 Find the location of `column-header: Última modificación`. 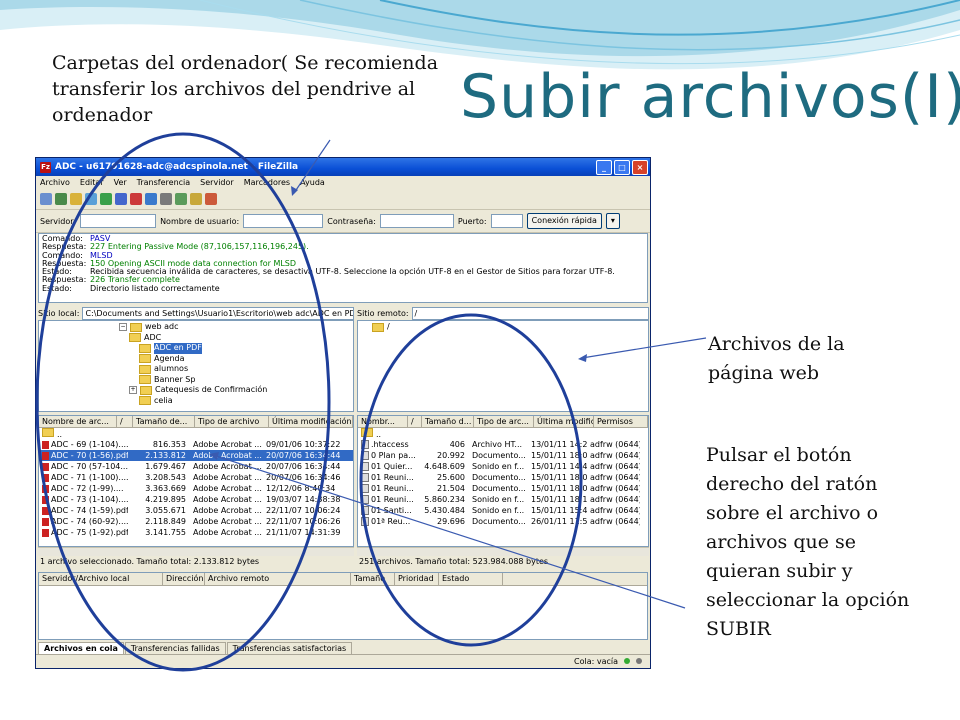

column-header: Última modificación is located at coordinates (311, 421).